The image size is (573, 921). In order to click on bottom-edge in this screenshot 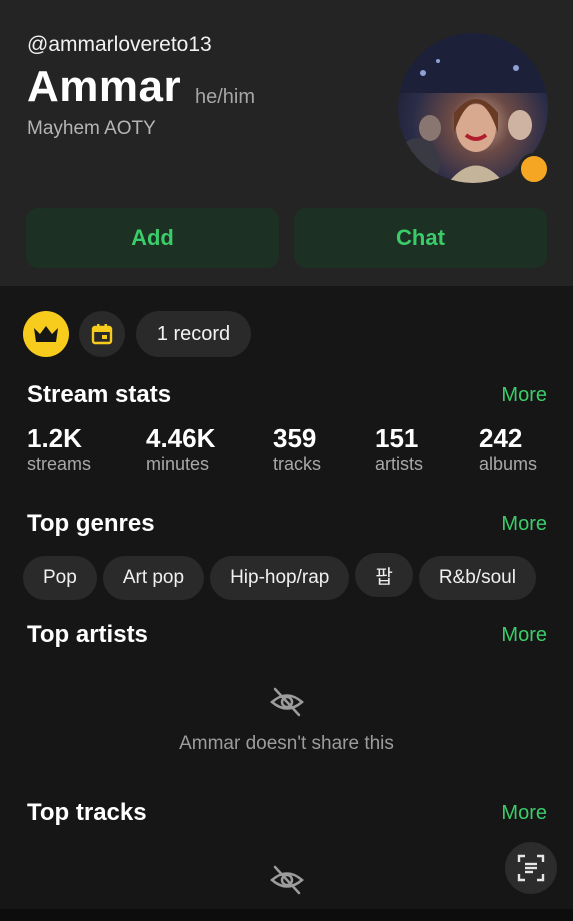, I will do `click(286, 915)`.